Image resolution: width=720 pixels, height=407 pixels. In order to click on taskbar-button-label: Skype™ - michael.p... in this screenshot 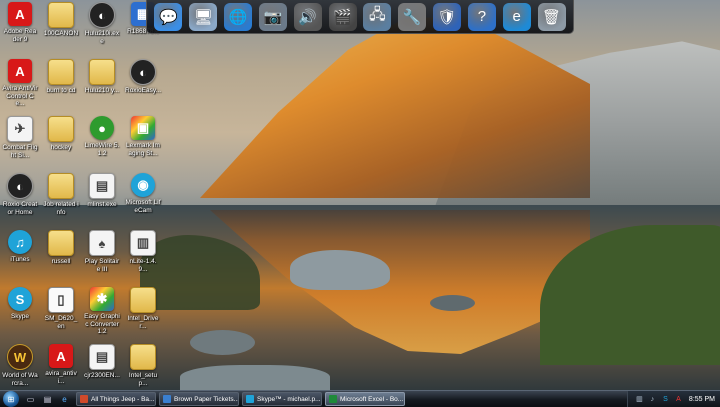, I will do `click(289, 399)`.